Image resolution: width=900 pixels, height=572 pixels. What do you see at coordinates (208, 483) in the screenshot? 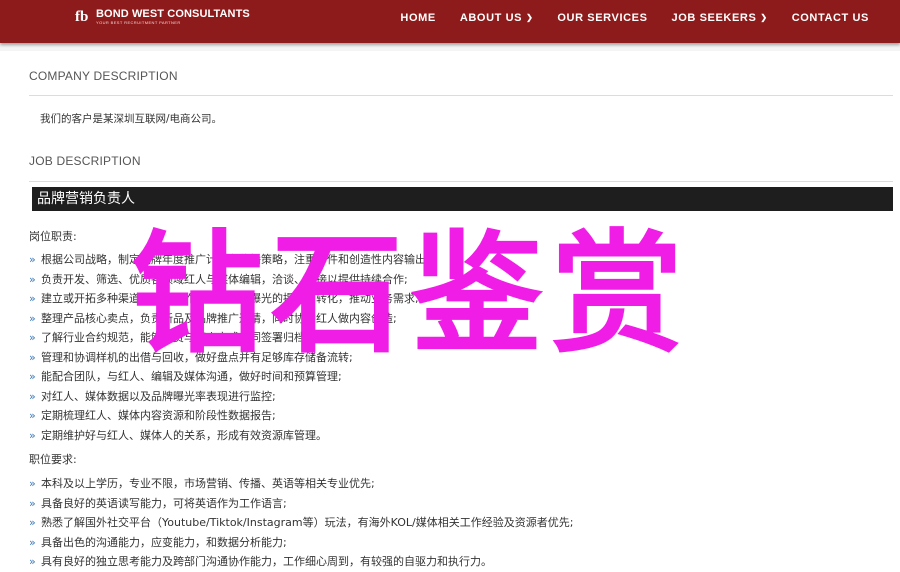
I see `list-item-text: 本科及以上学历，专业不限，市场营销、传播、英语等相关专业优先;` at bounding box center [208, 483].